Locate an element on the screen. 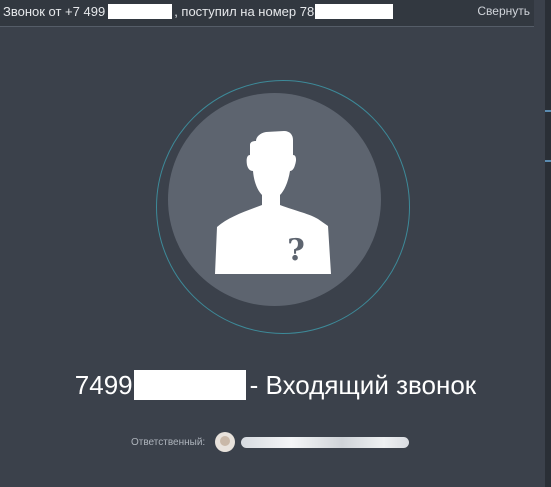 This screenshot has width=551, height=487. call-info-text: Звонок от +7 499 , поступил на номер 78 is located at coordinates (198, 11).